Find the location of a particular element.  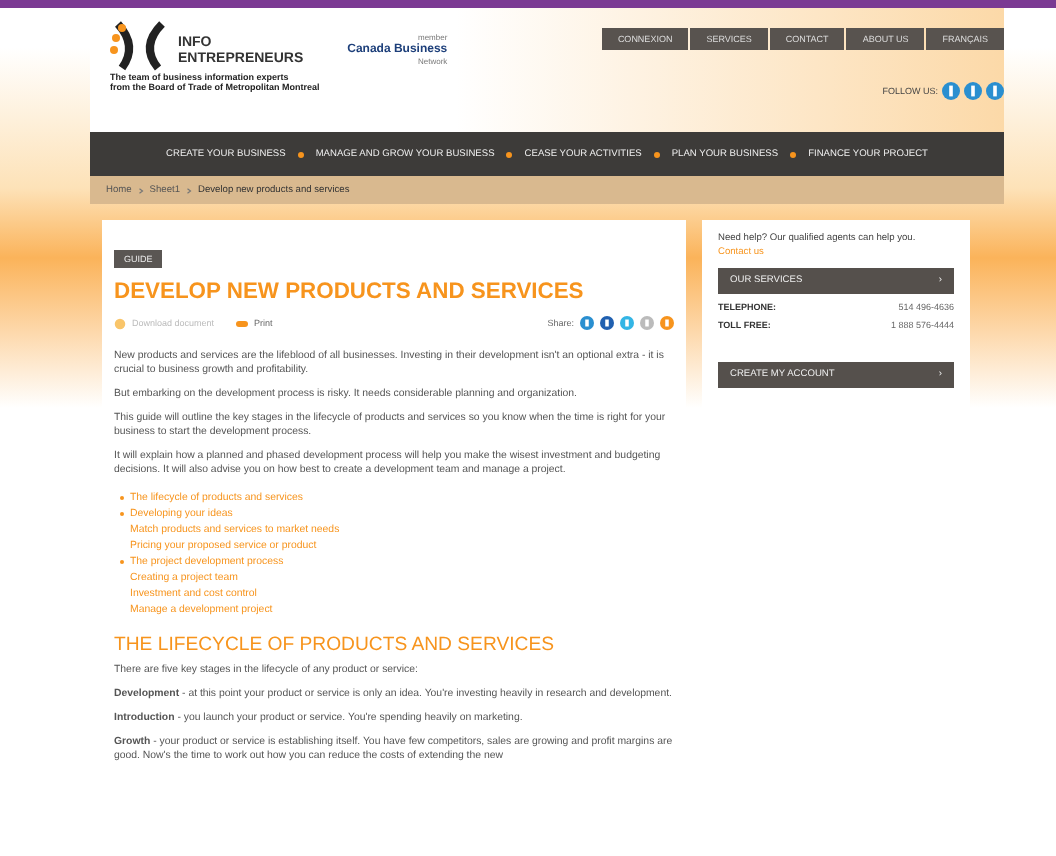

logo-icon is located at coordinates (140, 46).